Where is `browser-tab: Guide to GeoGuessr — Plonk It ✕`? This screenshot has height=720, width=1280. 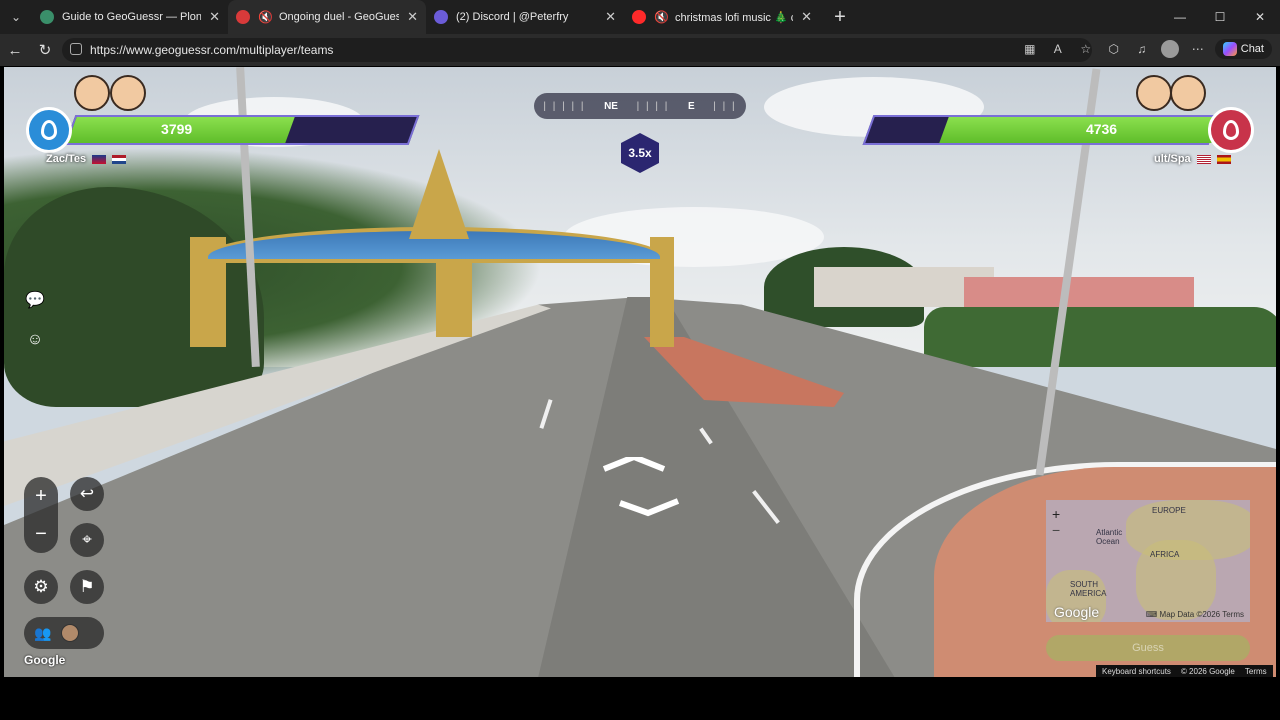 browser-tab: Guide to GeoGuessr — Plonk It ✕ is located at coordinates (130, 17).